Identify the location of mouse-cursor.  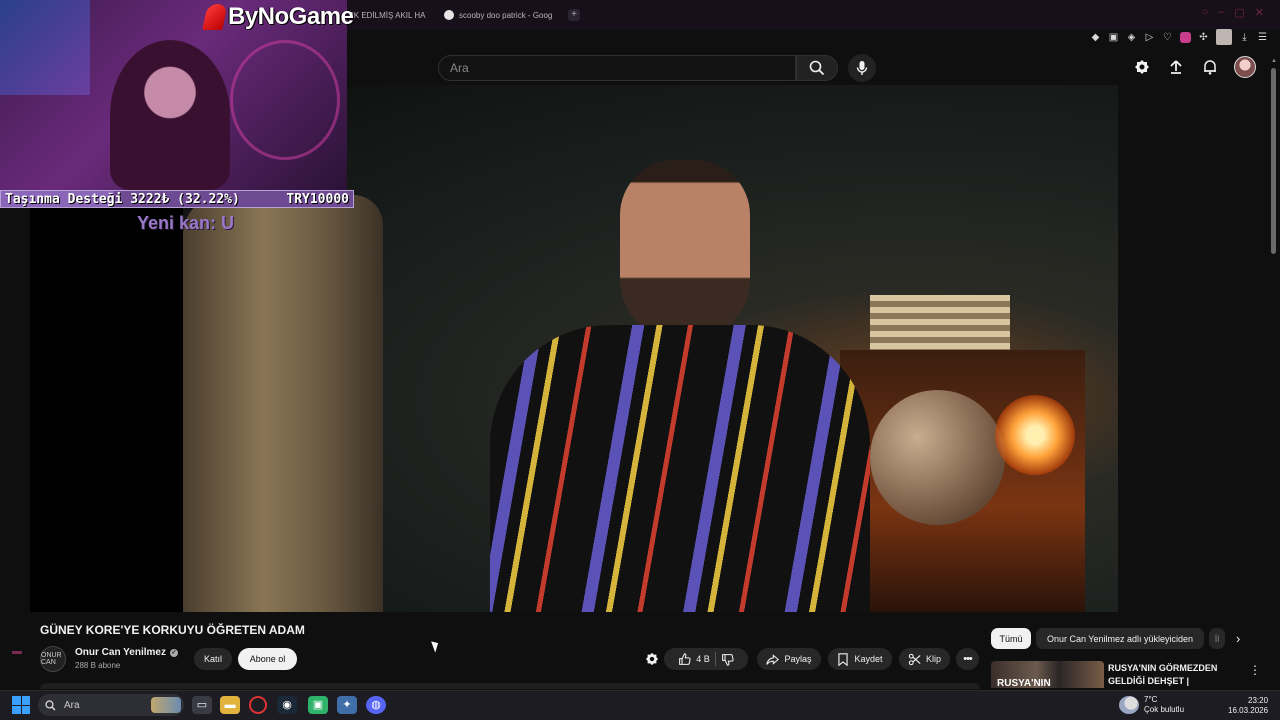
(436, 646).